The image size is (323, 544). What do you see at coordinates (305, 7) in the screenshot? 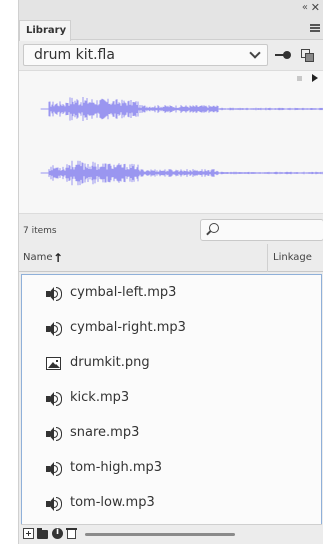
I see `collapse-panel-icon: «` at bounding box center [305, 7].